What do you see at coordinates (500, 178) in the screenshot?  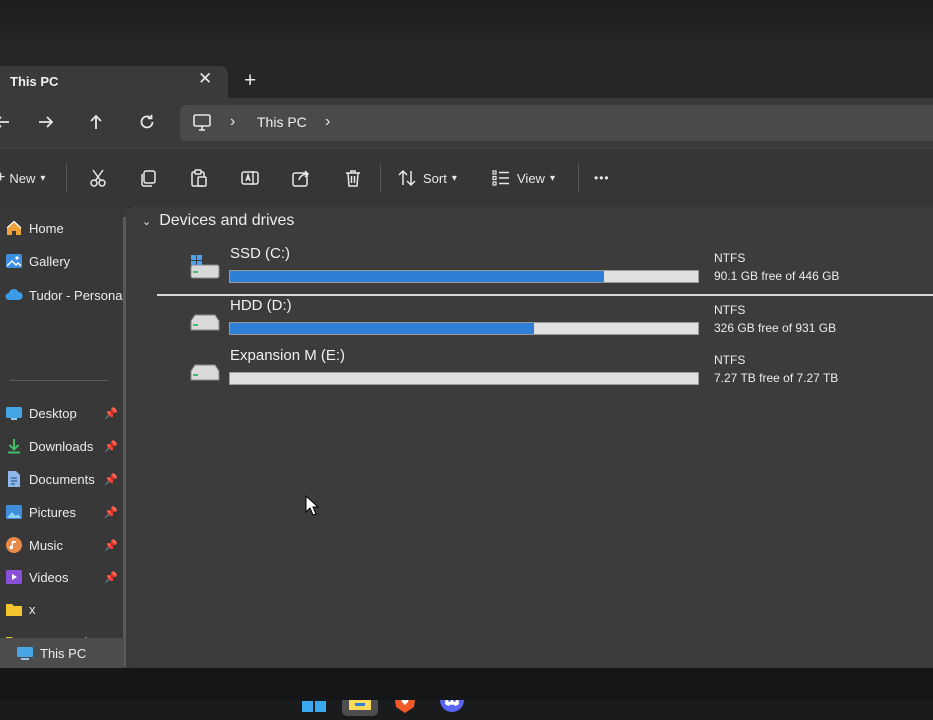 I see `view-list-icon` at bounding box center [500, 178].